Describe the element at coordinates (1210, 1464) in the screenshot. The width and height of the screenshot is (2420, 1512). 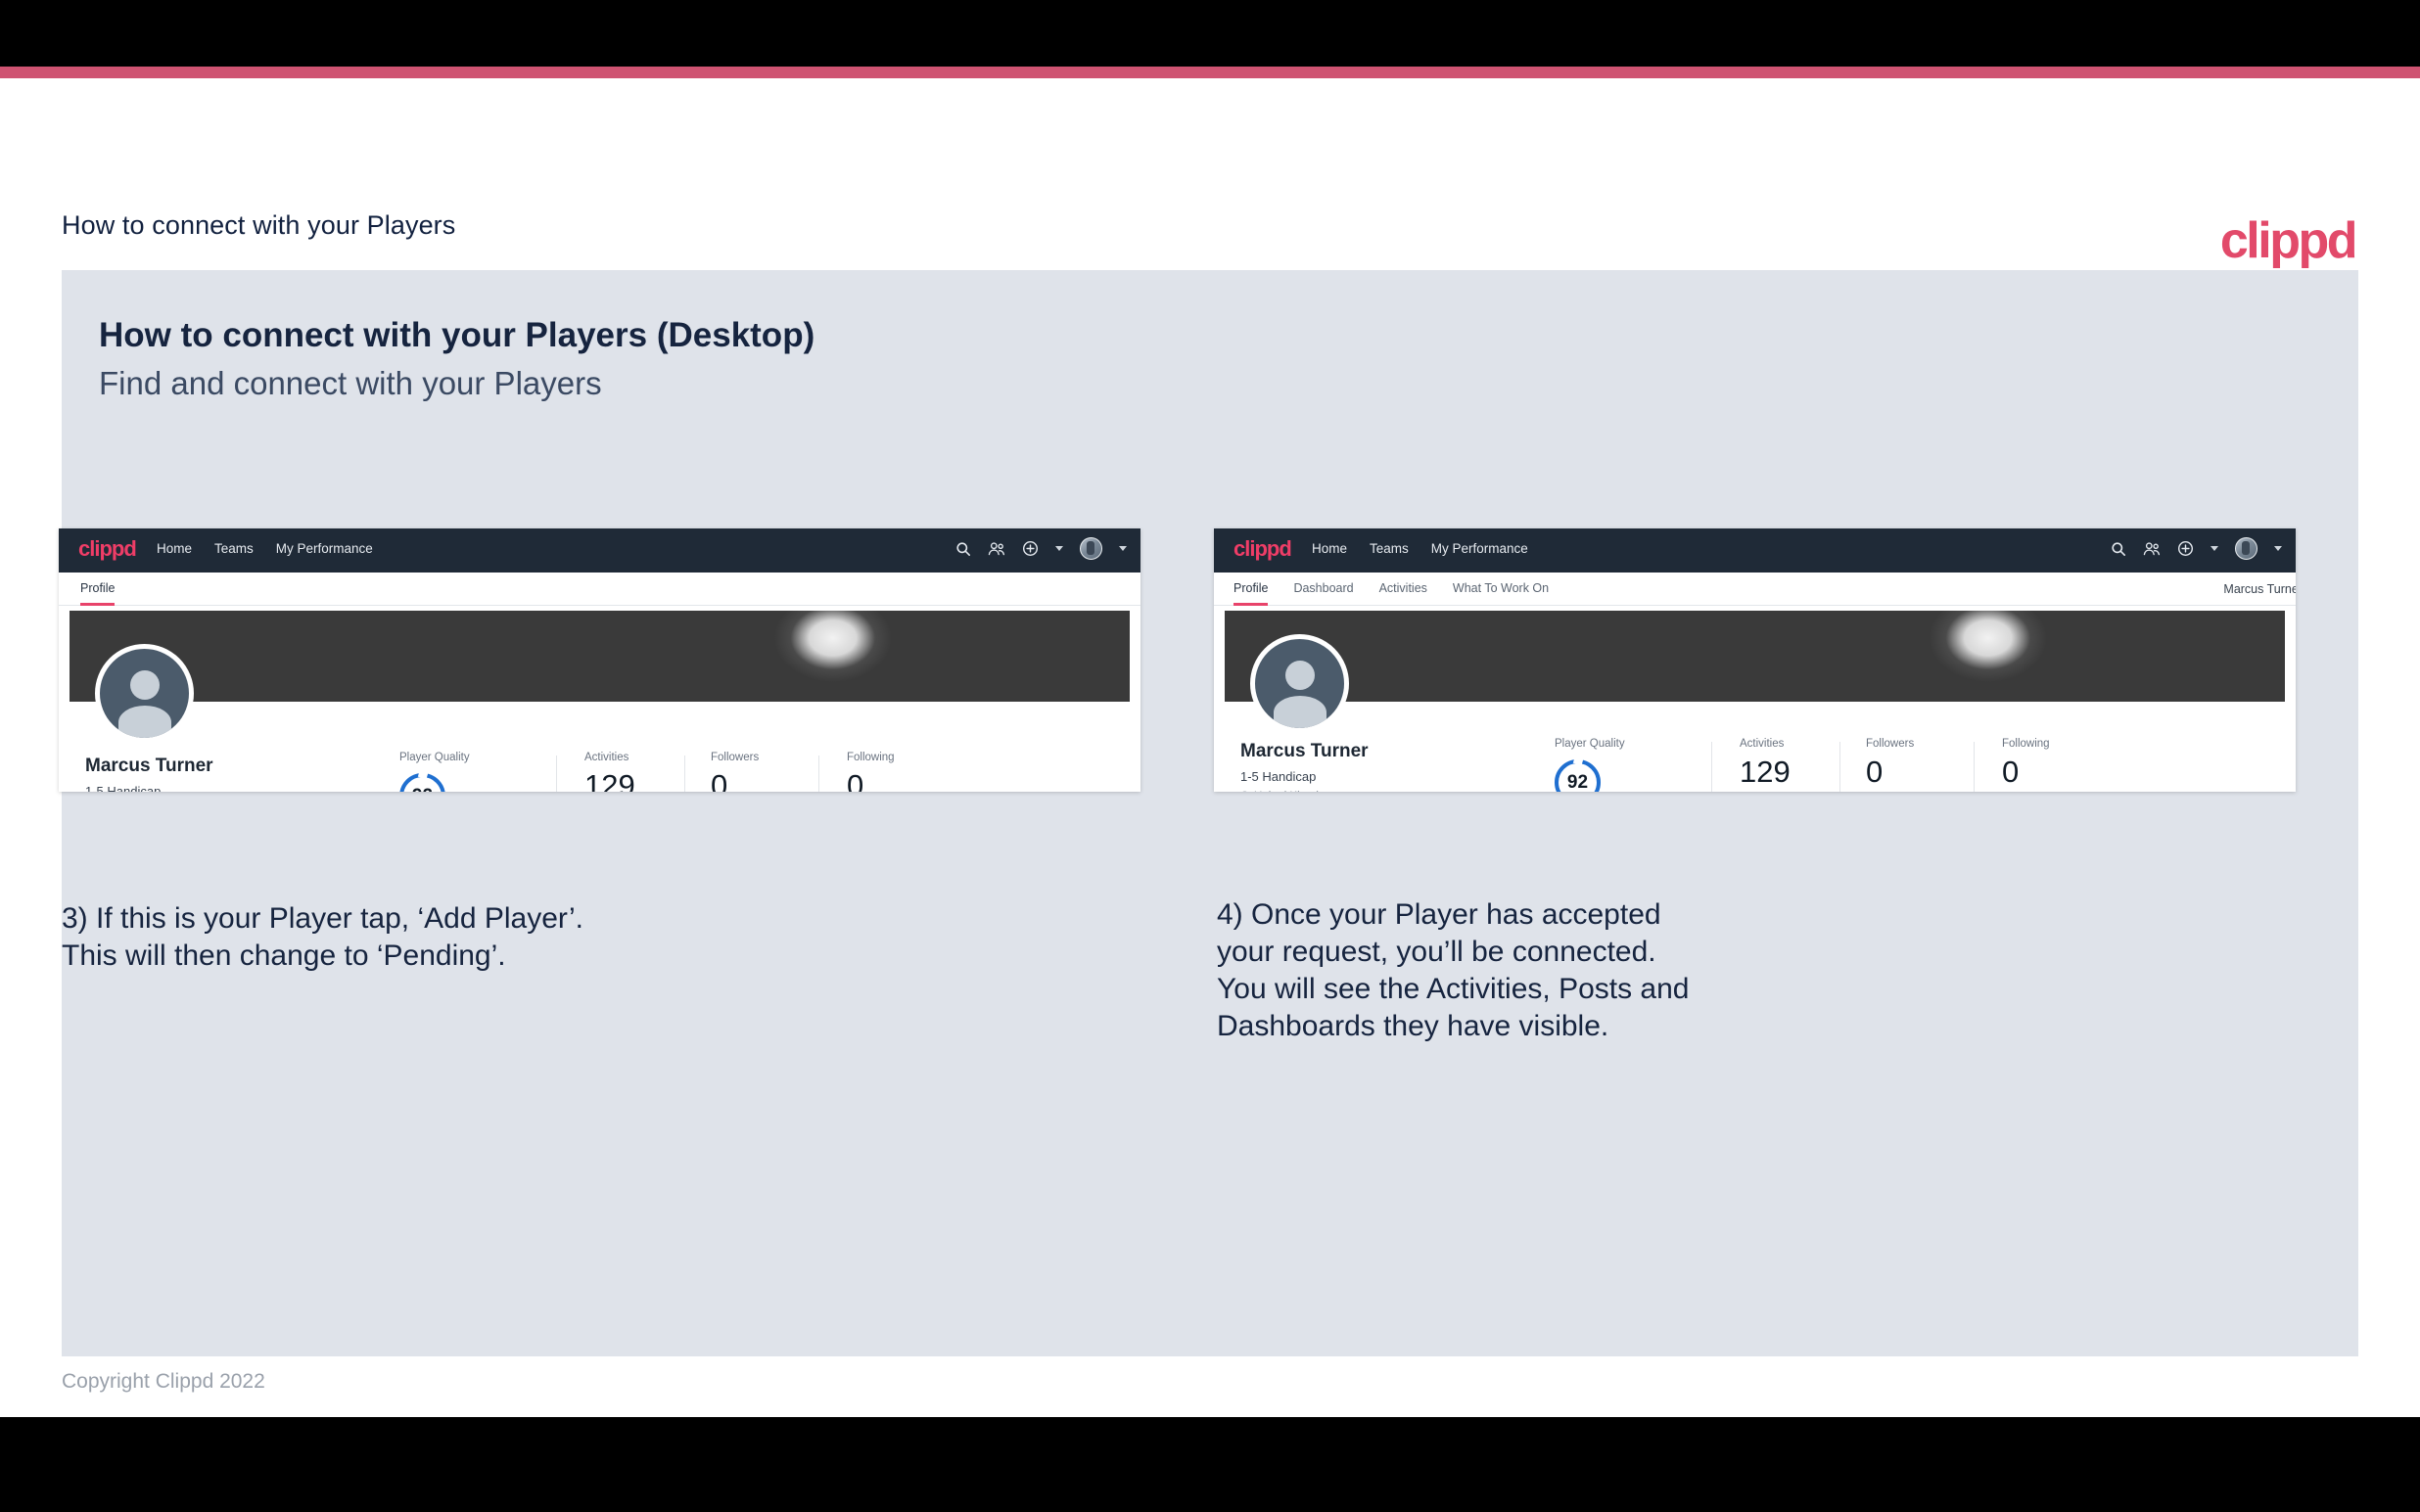
I see `bottom-black-bar` at that location.